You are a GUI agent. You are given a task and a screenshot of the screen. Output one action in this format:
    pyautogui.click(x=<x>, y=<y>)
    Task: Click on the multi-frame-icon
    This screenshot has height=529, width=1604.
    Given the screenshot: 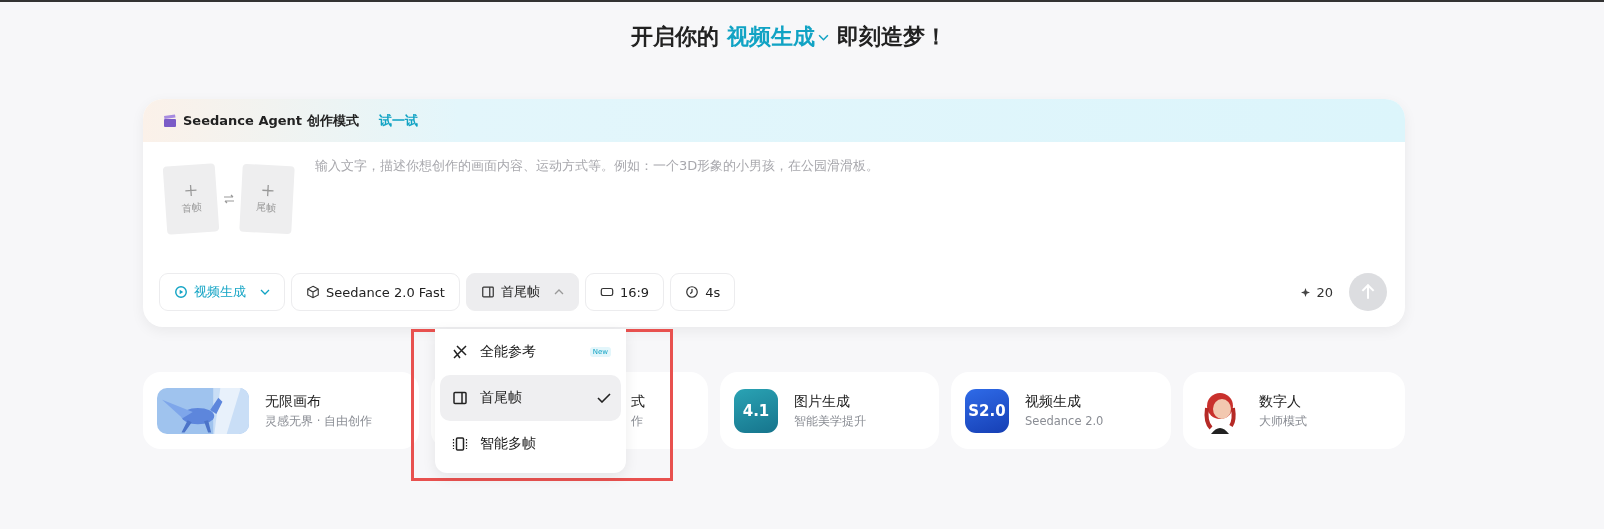 What is the action you would take?
    pyautogui.click(x=460, y=444)
    